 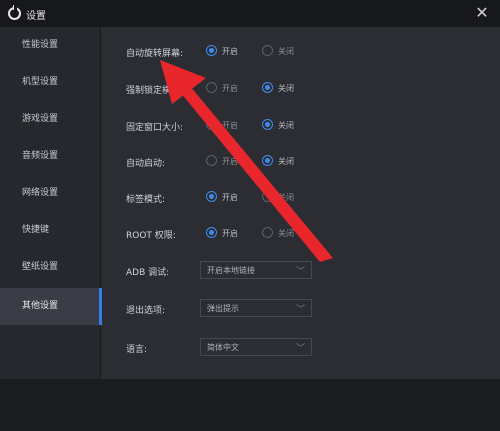 What do you see at coordinates (151, 236) in the screenshot?
I see `root-label: ROOT 权限:` at bounding box center [151, 236].